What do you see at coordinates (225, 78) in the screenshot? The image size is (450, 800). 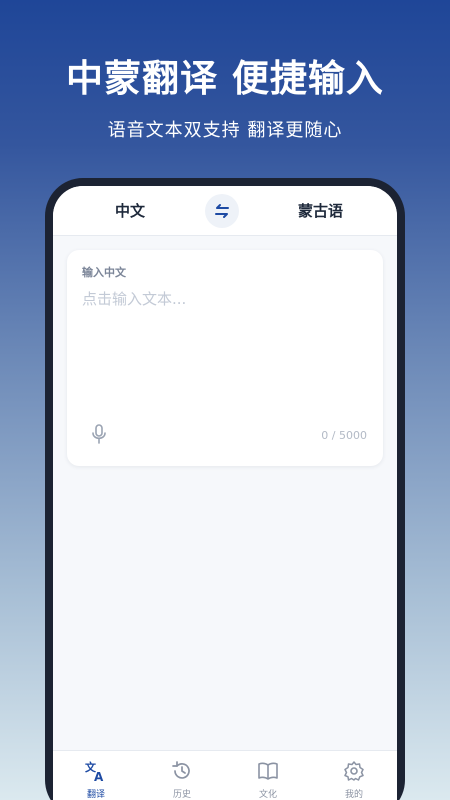 I see `hero-title: 中蒙翻译 便捷输入` at bounding box center [225, 78].